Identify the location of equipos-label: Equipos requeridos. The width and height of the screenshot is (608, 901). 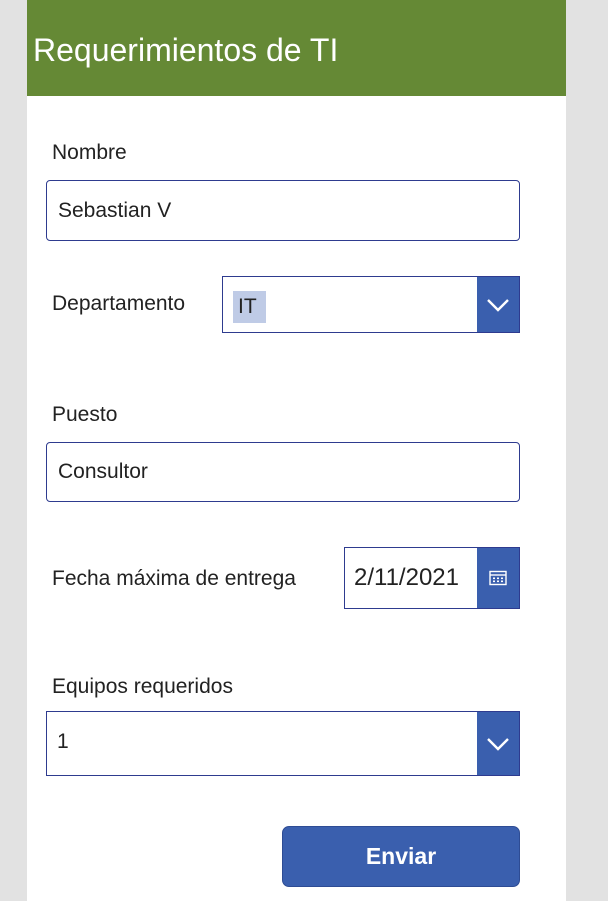
(142, 686).